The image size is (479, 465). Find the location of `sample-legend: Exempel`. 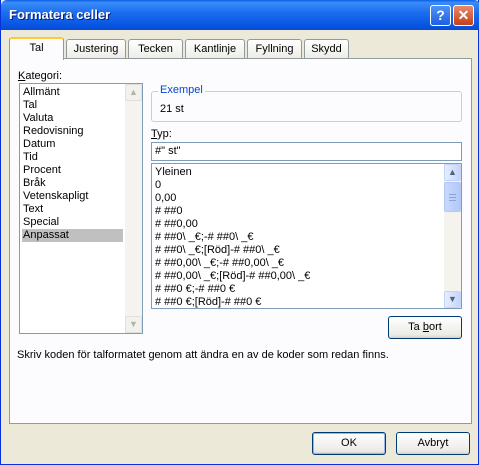

sample-legend: Exempel is located at coordinates (181, 90).